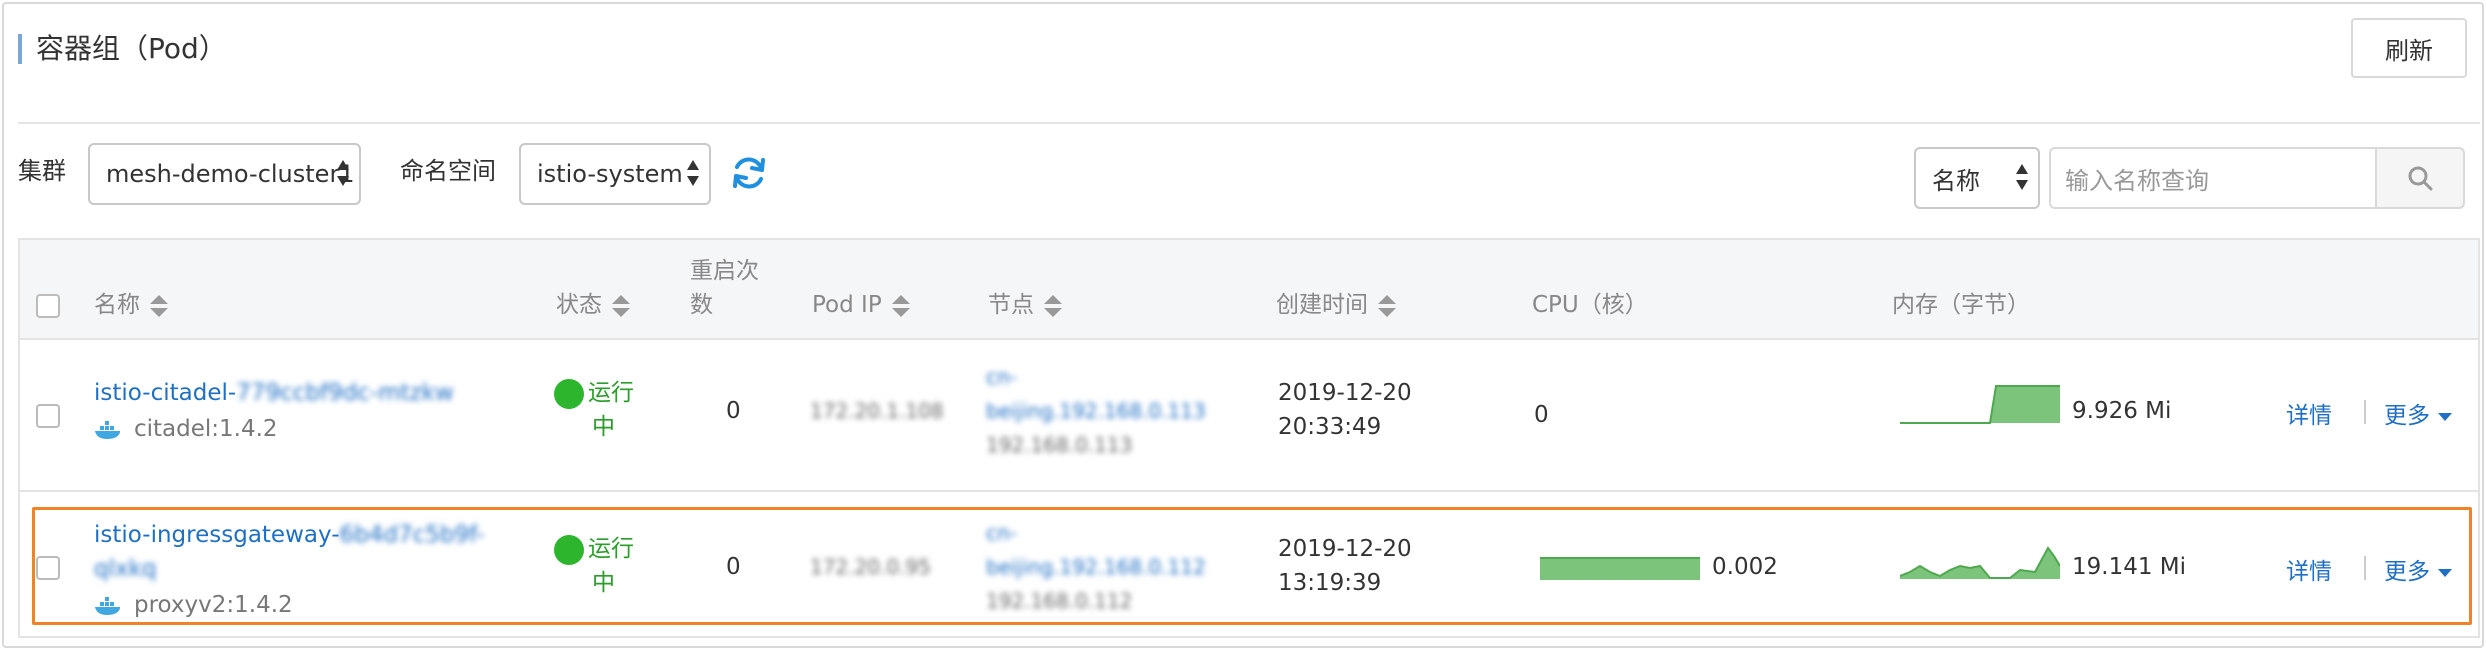 Image resolution: width=2486 pixels, height=650 pixels. What do you see at coordinates (870, 567) in the screenshot?
I see `pod-ip: 172.20.0.95` at bounding box center [870, 567].